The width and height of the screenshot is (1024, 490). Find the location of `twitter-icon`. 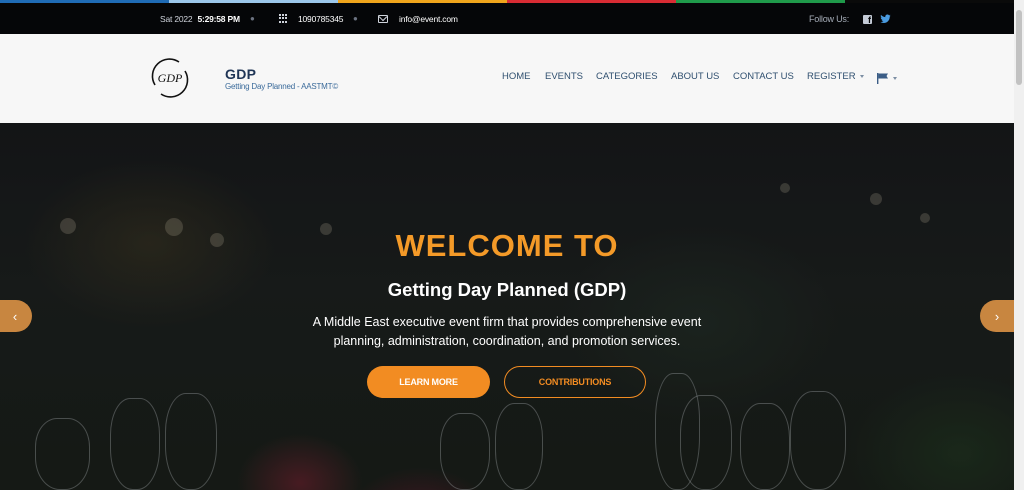

twitter-icon is located at coordinates (885, 19).